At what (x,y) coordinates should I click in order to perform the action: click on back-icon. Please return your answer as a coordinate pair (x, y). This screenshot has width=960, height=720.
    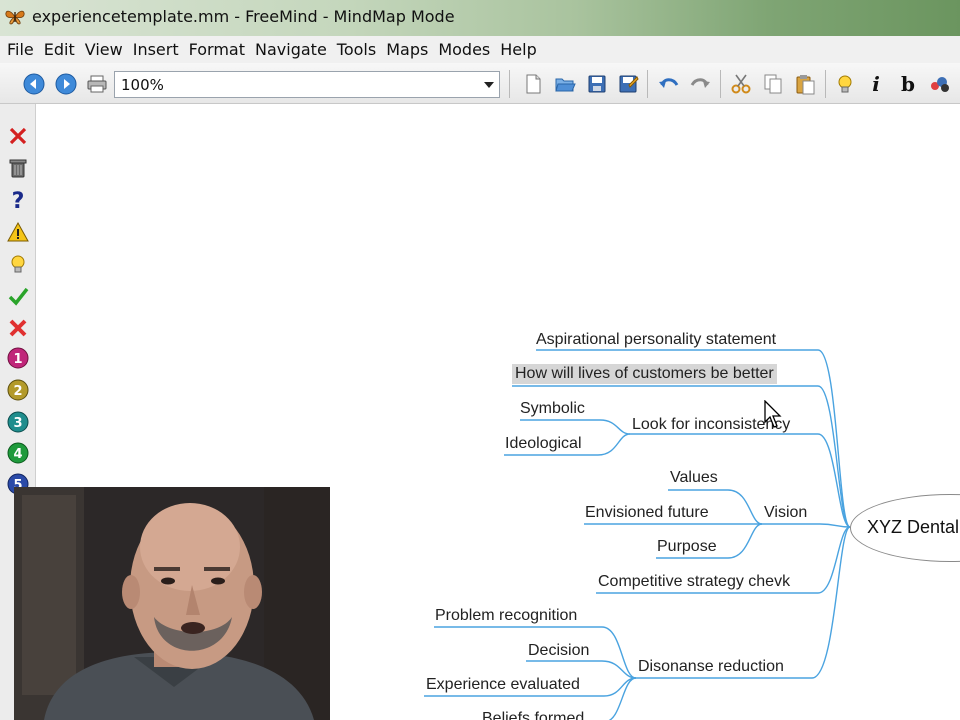
    Looking at the image, I should click on (34, 84).